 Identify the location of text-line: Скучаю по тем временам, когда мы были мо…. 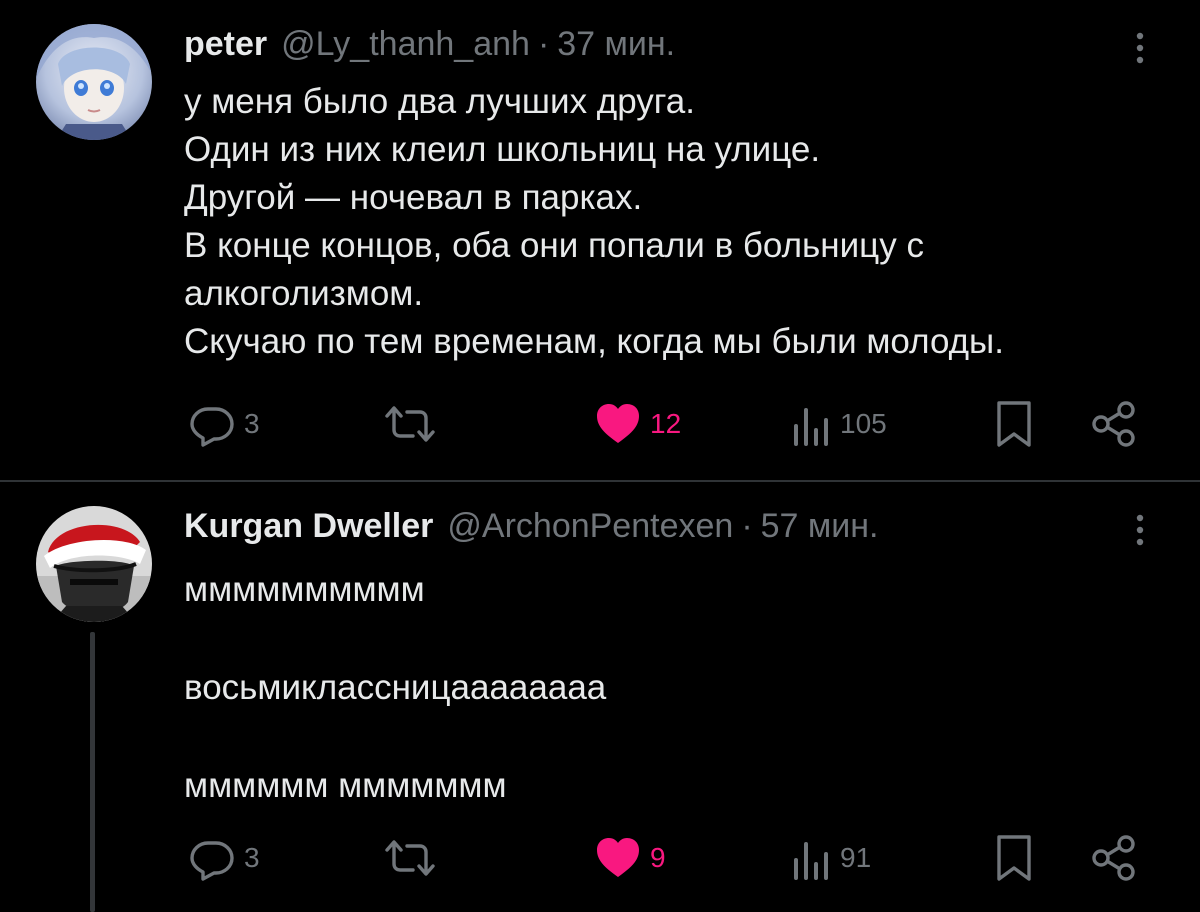
(594, 341).